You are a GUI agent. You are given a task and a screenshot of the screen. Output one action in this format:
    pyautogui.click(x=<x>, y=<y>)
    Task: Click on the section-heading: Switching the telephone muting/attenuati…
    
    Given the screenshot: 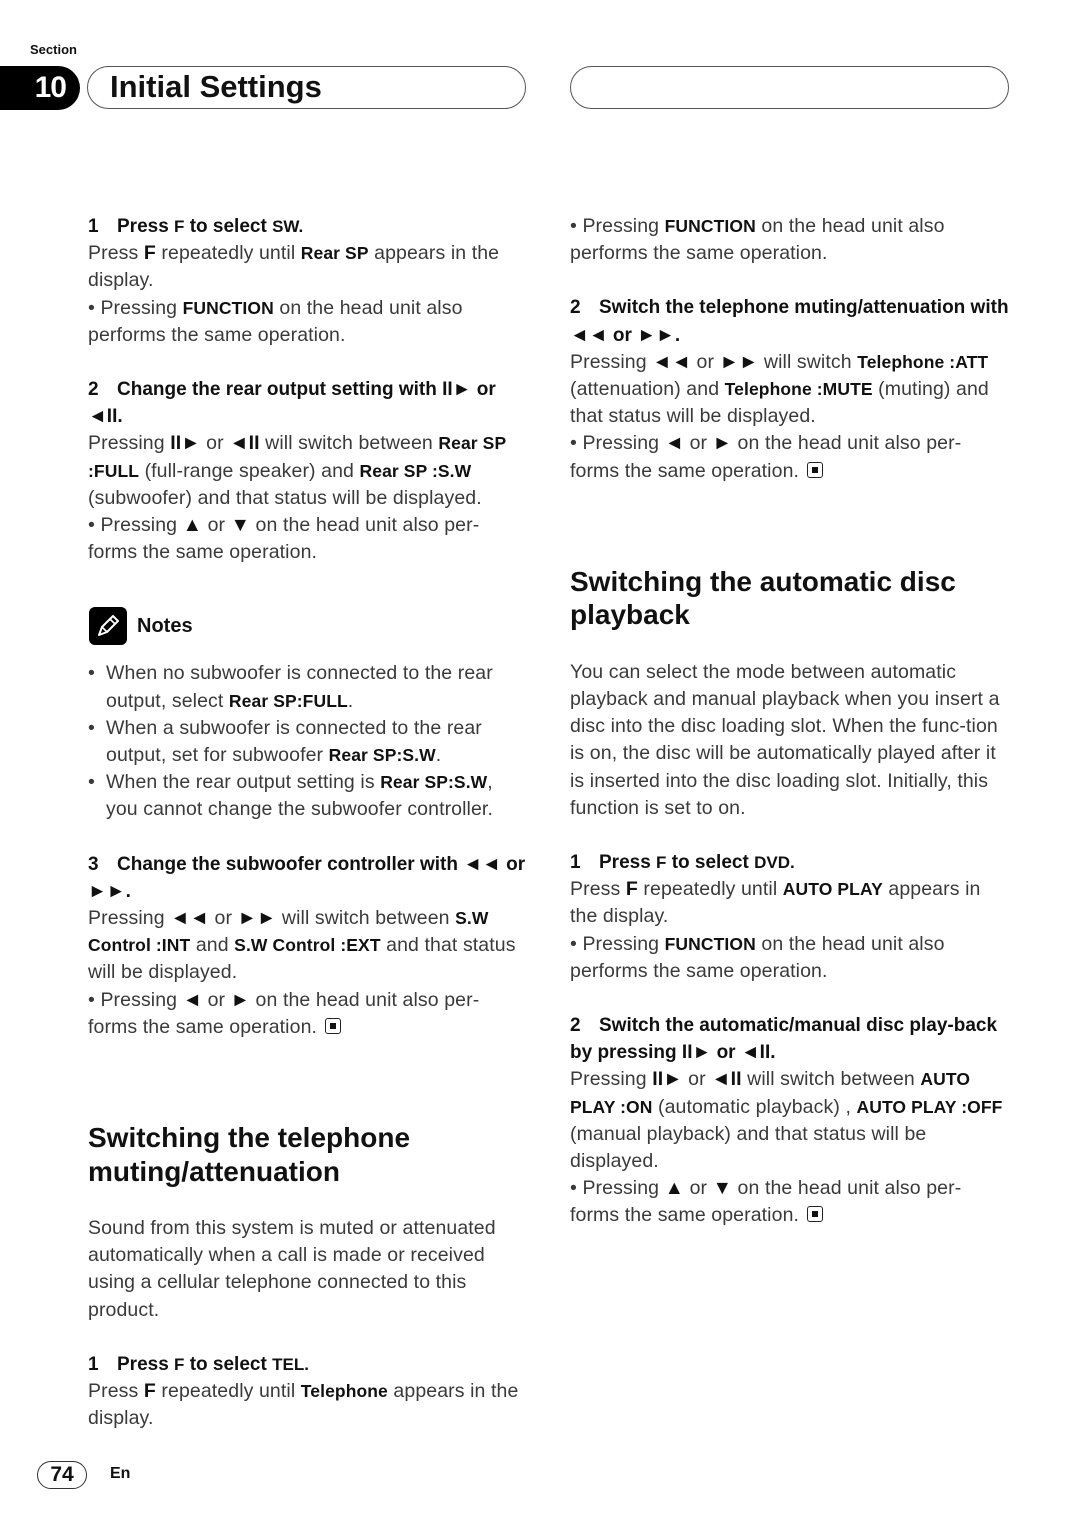 What is the action you would take?
    pyautogui.click(x=249, y=1154)
    